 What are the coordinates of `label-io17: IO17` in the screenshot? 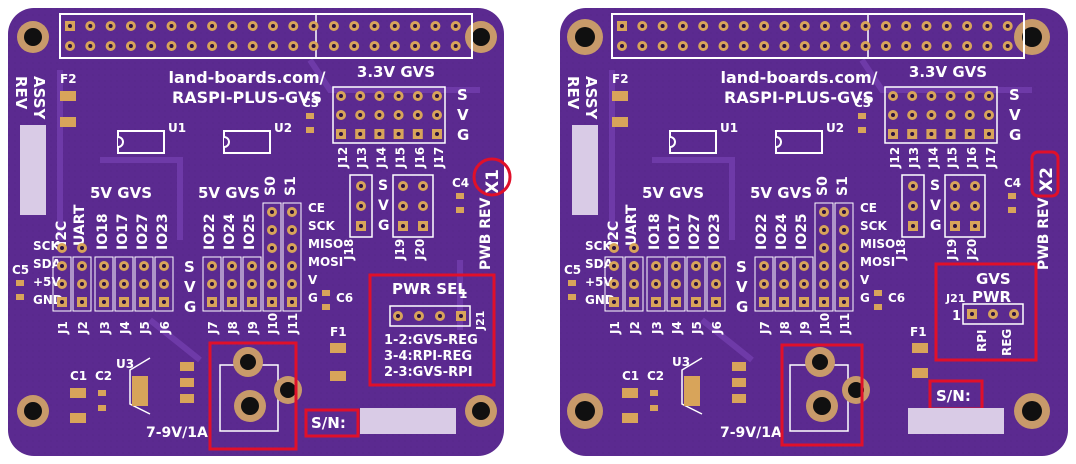 It's located at (675, 231).